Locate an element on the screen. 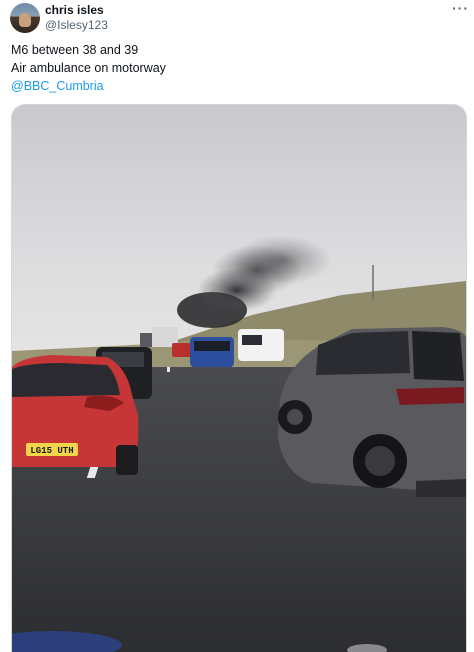  author-avatar is located at coordinates (25, 18).